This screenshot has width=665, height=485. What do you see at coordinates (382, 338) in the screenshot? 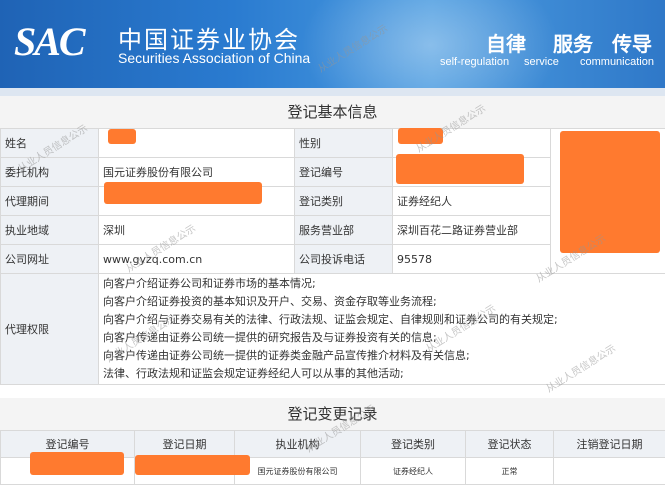
I see `authority-line: 向客户传递由证券公司统一提供的研究报告及与证券投资有关的信息;` at bounding box center [382, 338].